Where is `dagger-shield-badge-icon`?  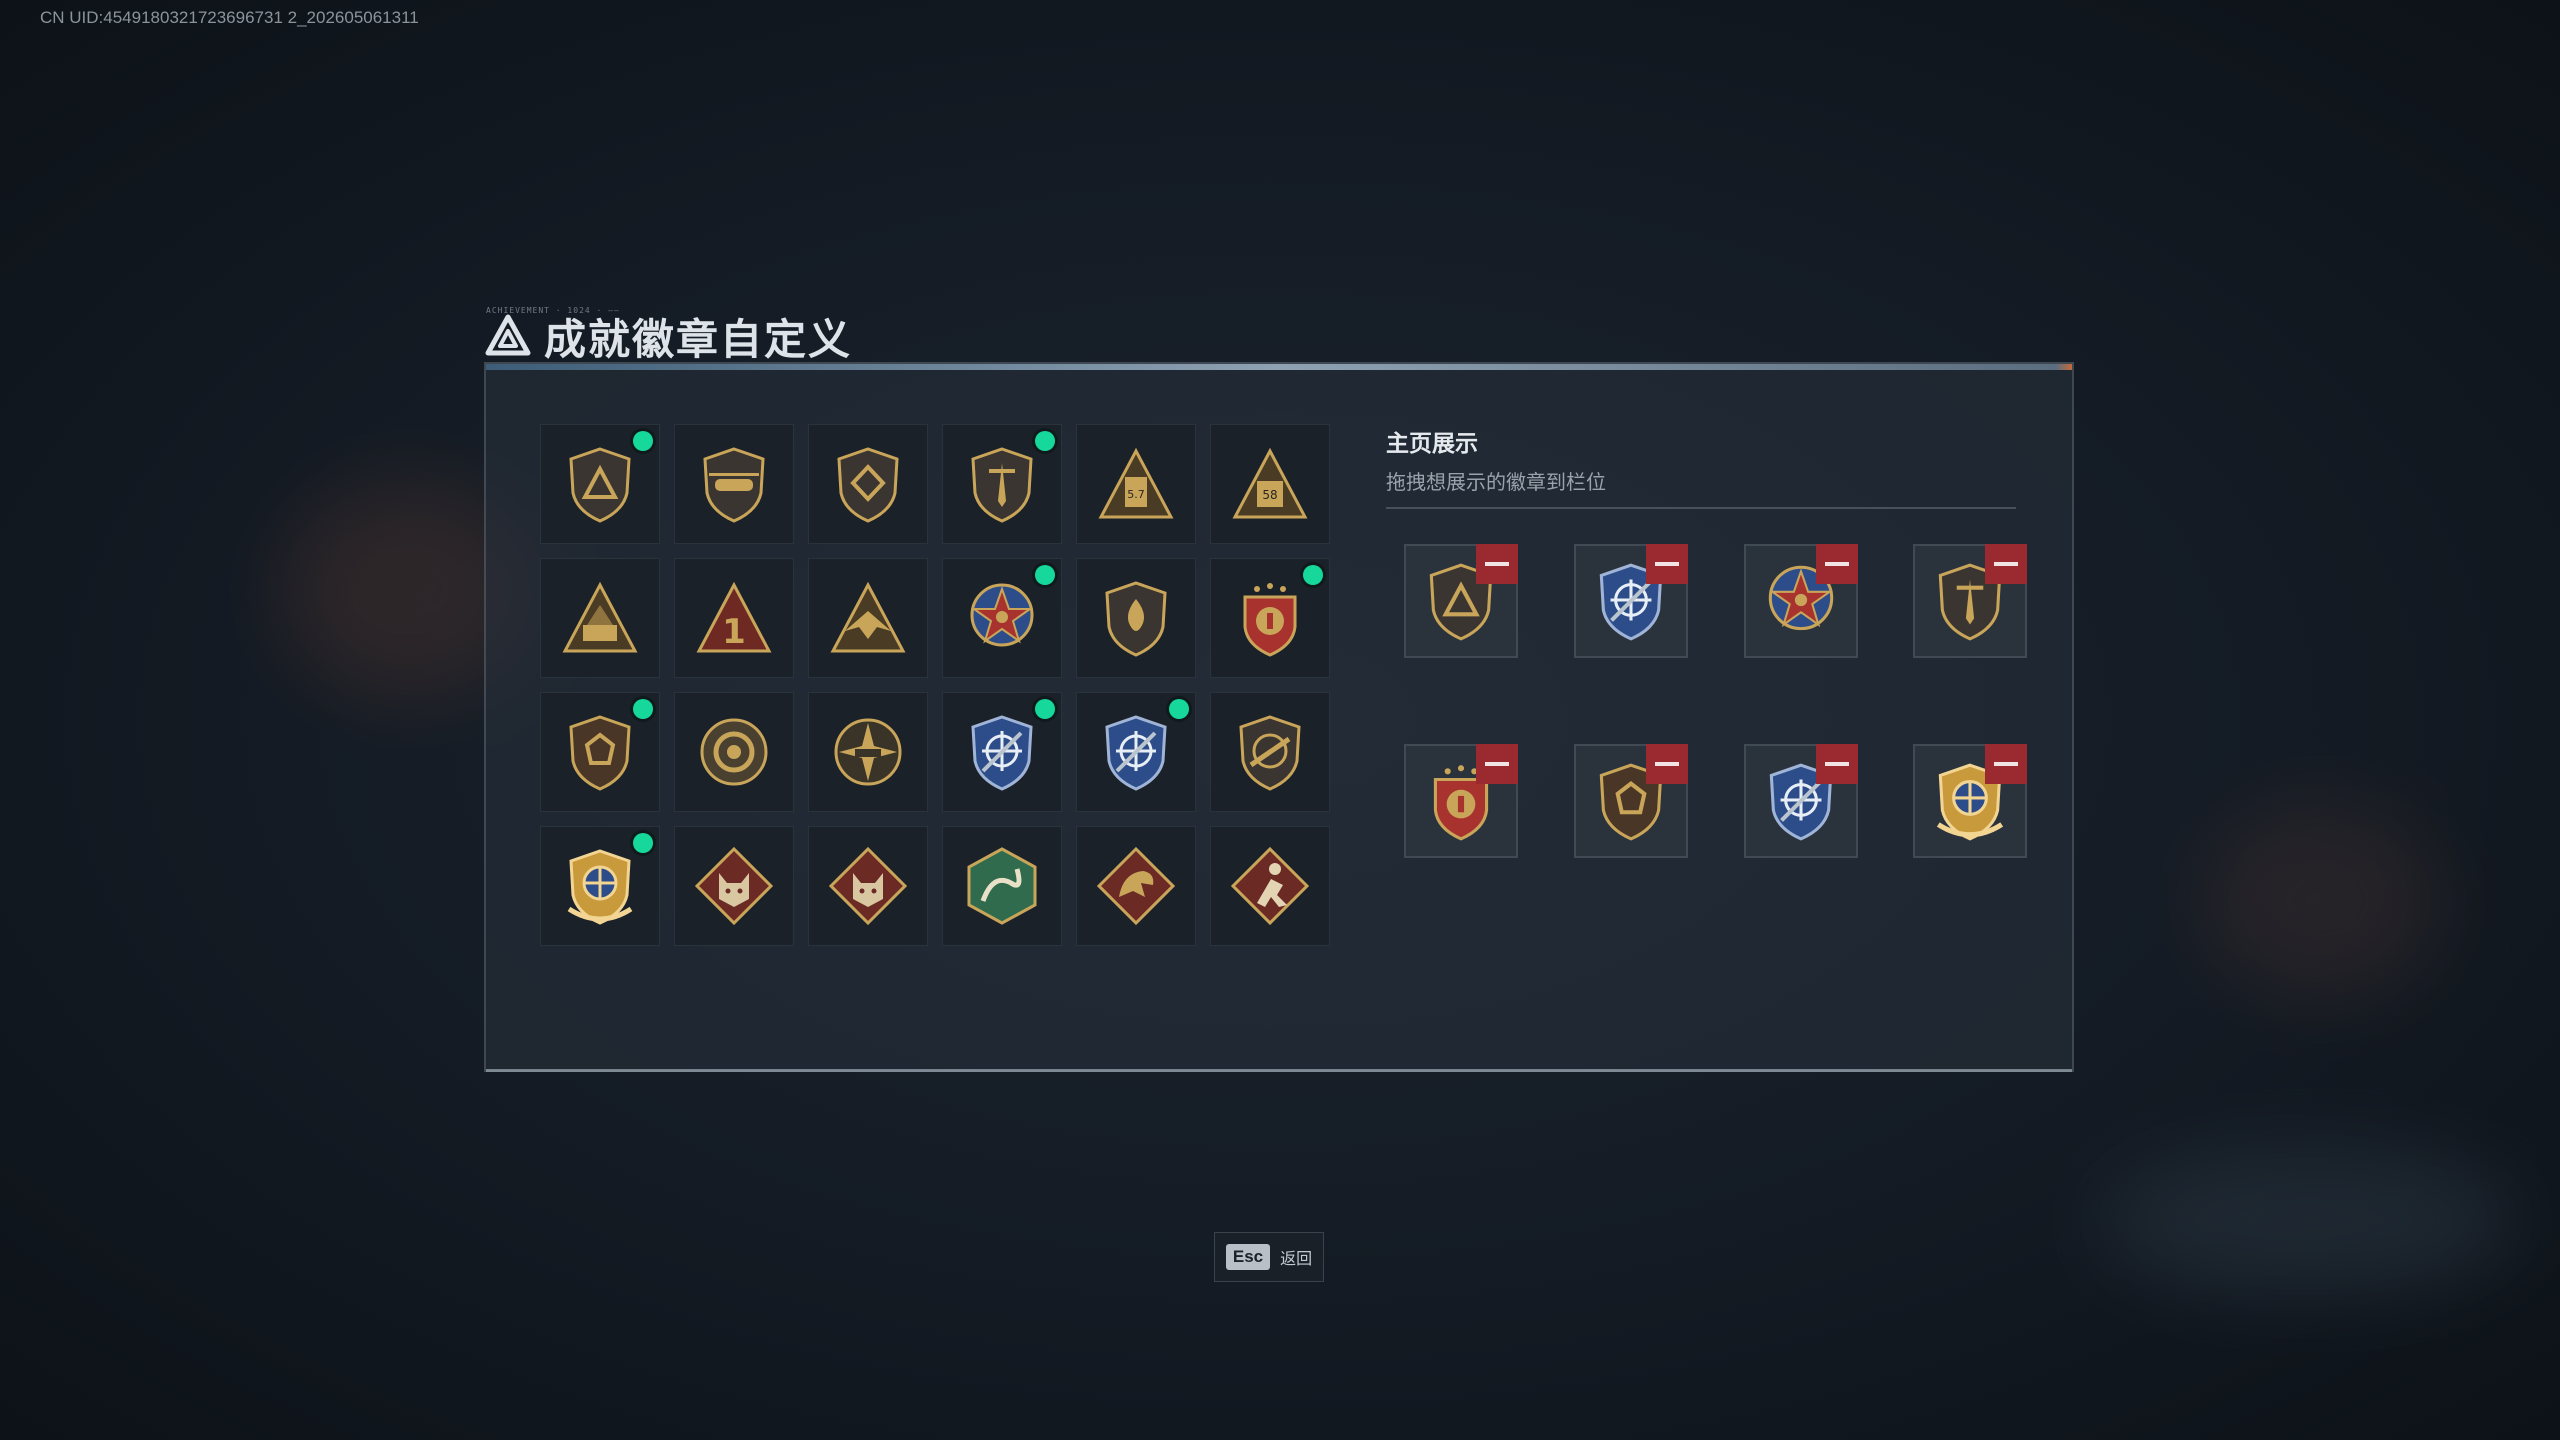 dagger-shield-badge-icon is located at coordinates (1002, 485).